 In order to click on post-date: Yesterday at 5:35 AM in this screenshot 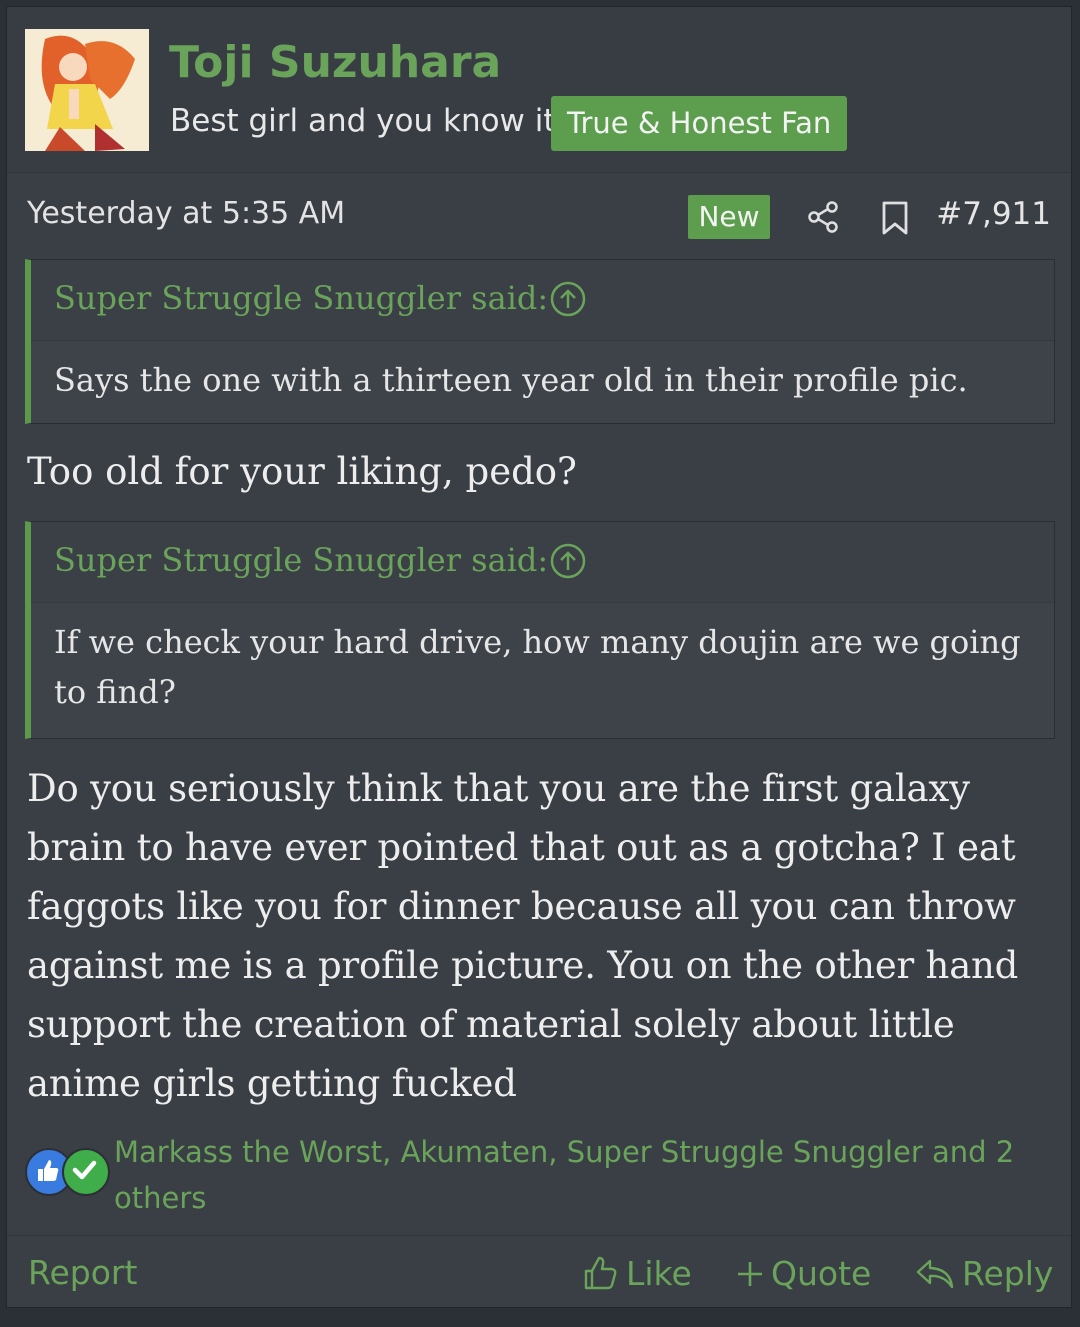, I will do `click(186, 213)`.